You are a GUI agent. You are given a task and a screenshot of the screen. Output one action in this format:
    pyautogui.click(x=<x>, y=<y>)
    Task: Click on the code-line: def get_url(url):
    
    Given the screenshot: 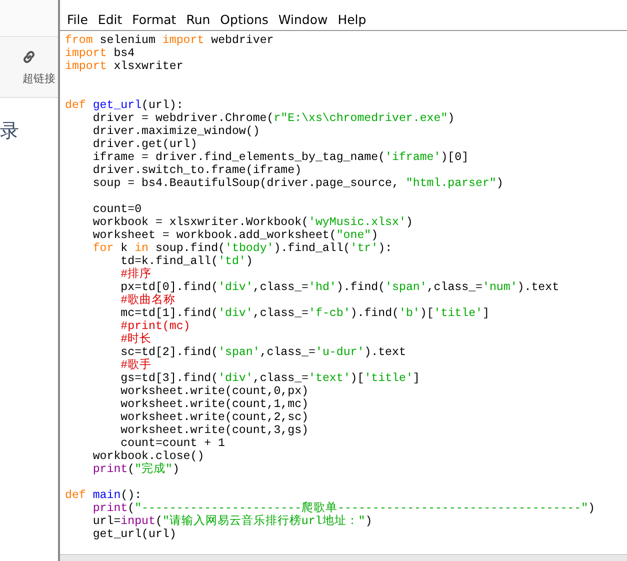 What is the action you would take?
    pyautogui.click(x=124, y=105)
    